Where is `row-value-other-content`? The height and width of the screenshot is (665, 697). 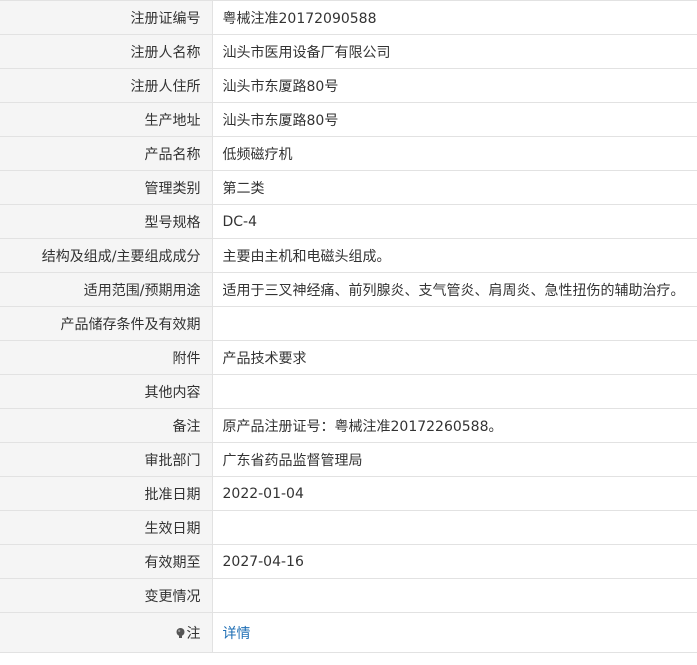
row-value-other-content is located at coordinates (454, 391).